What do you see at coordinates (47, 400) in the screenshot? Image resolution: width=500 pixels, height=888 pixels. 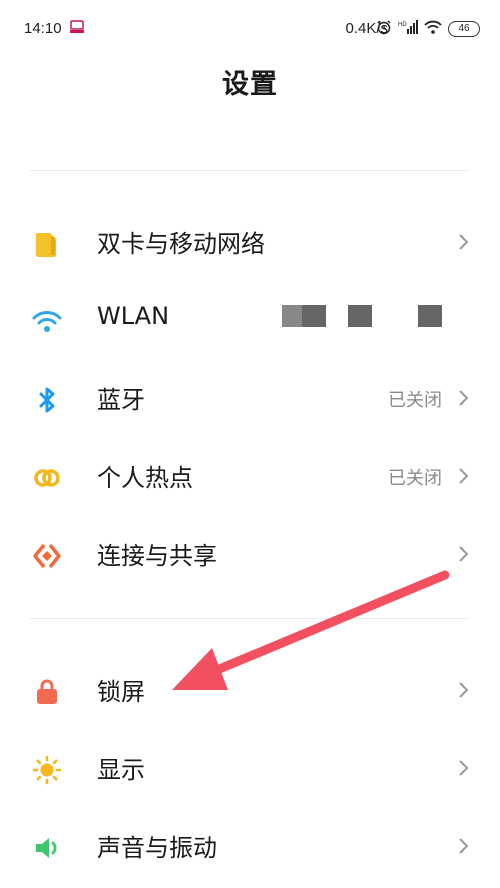 I see `bluetooth-icon` at bounding box center [47, 400].